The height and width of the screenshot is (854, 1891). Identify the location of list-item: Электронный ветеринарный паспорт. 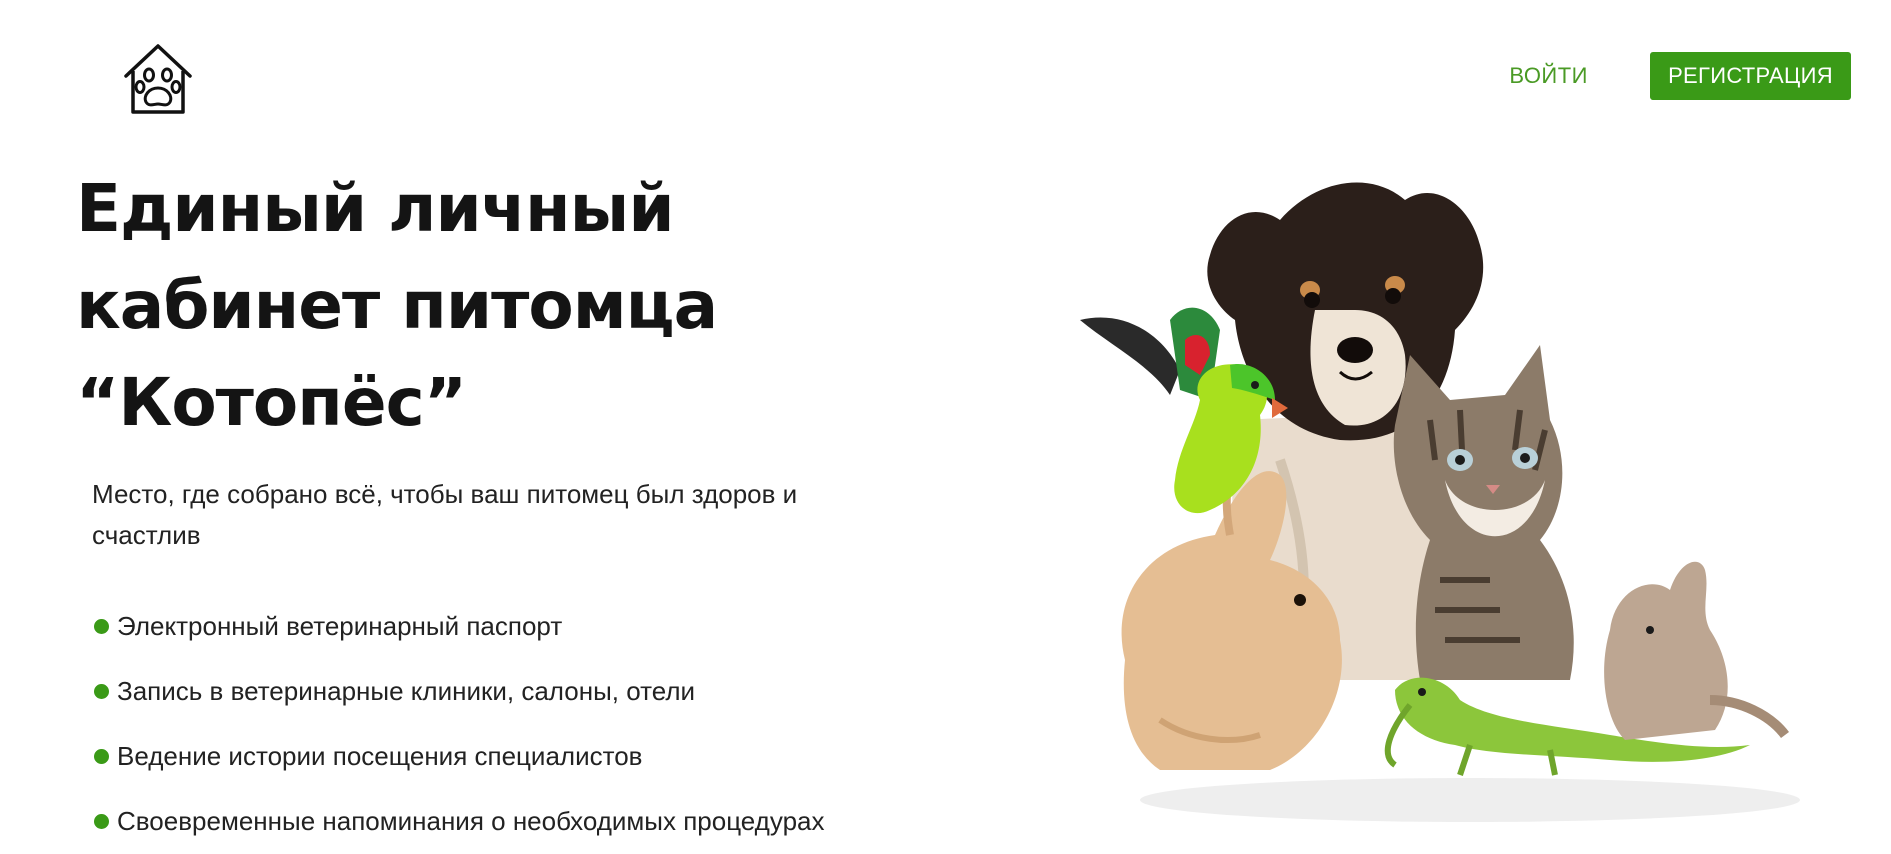
(459, 626).